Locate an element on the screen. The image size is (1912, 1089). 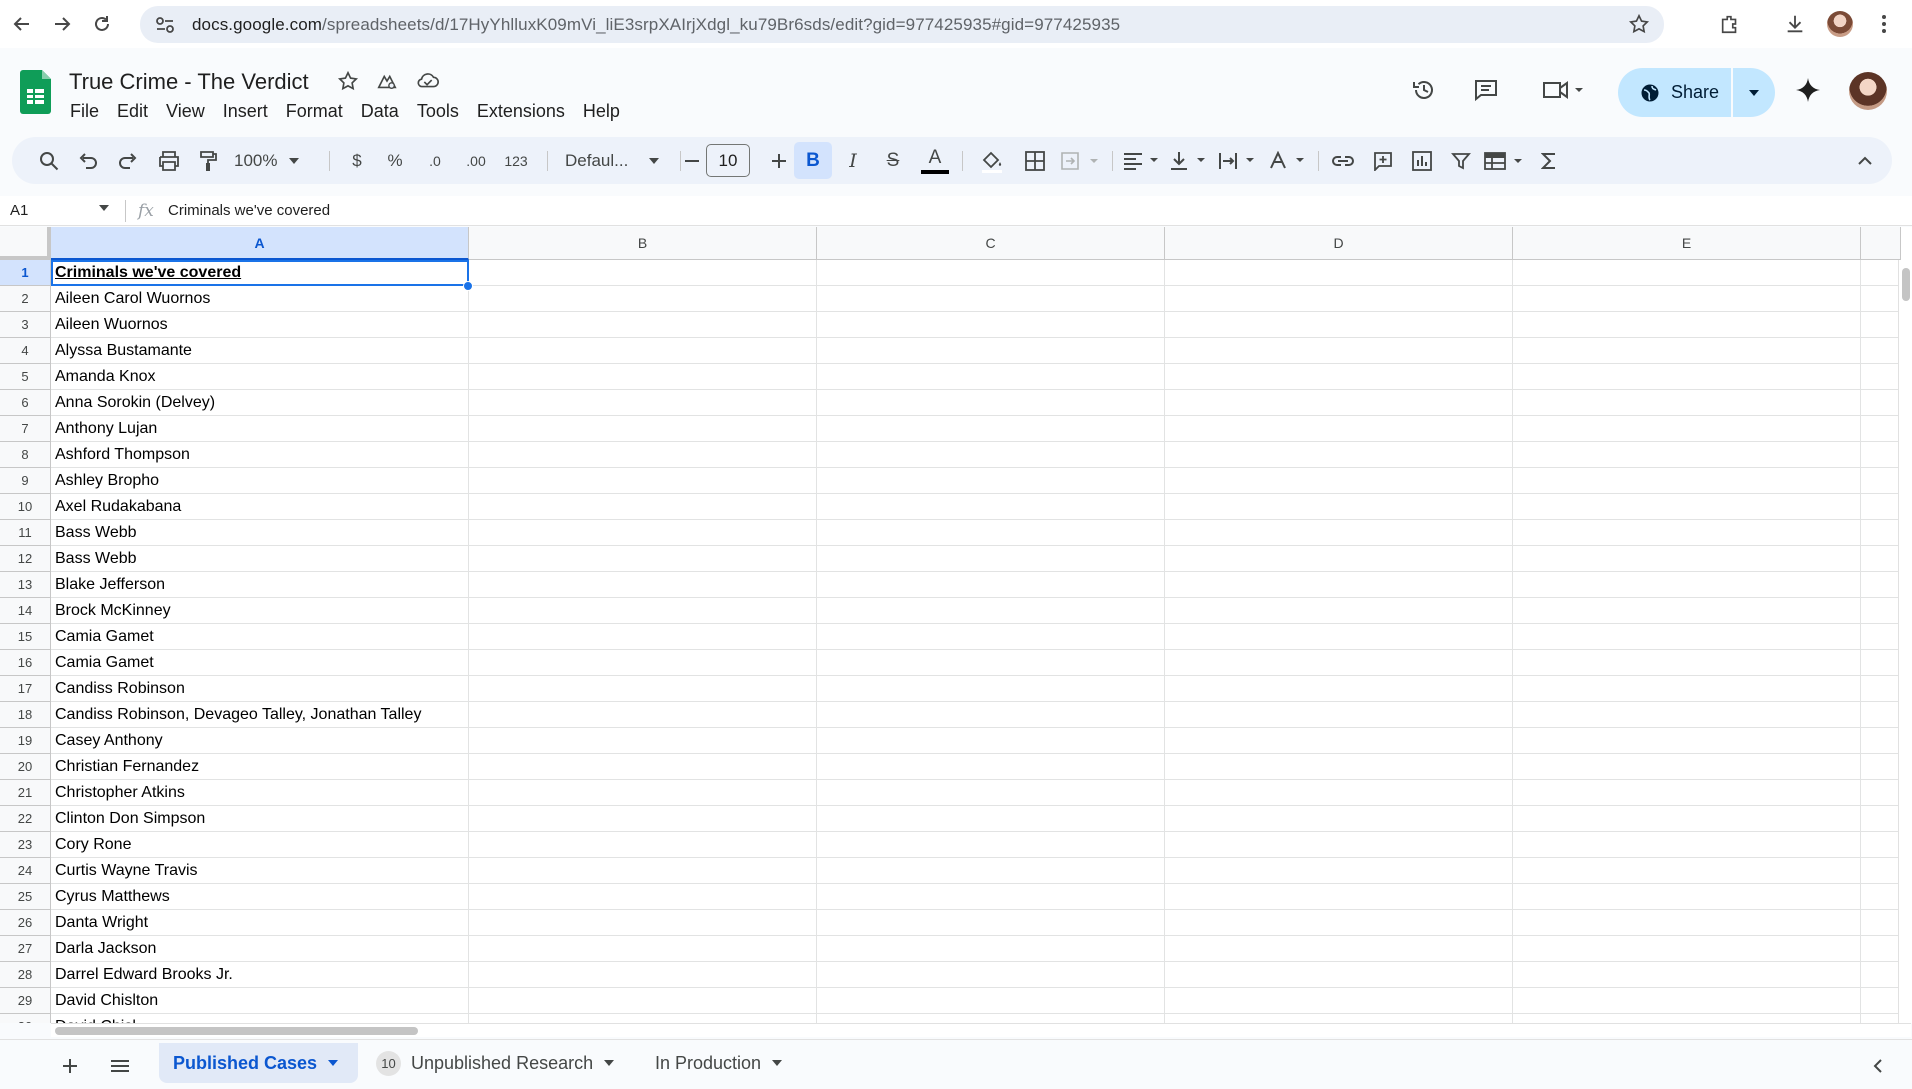
row-header: 4 is located at coordinates (25, 351).